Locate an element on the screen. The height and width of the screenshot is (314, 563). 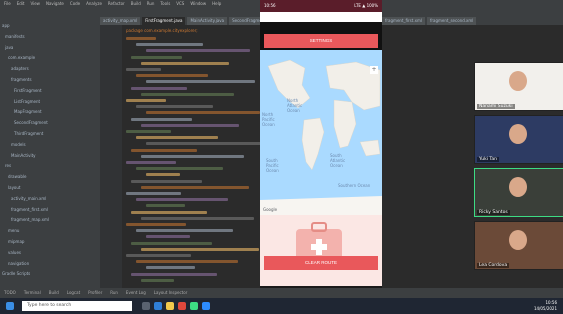
taskbar-search-input: Type here to search is located at coordinates (77, 306).